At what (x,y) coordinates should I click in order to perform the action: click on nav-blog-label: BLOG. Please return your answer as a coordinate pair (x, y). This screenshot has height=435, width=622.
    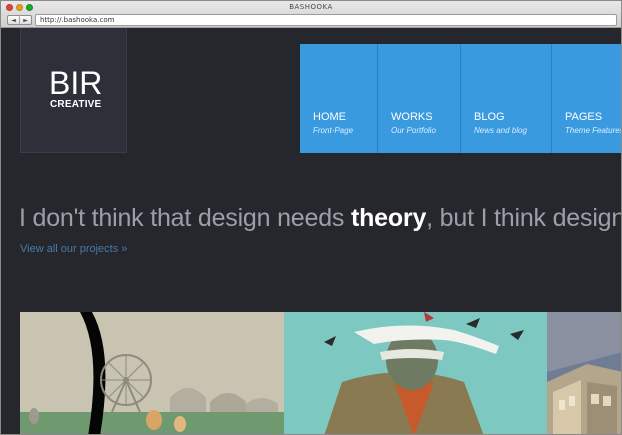
    Looking at the image, I should click on (489, 117).